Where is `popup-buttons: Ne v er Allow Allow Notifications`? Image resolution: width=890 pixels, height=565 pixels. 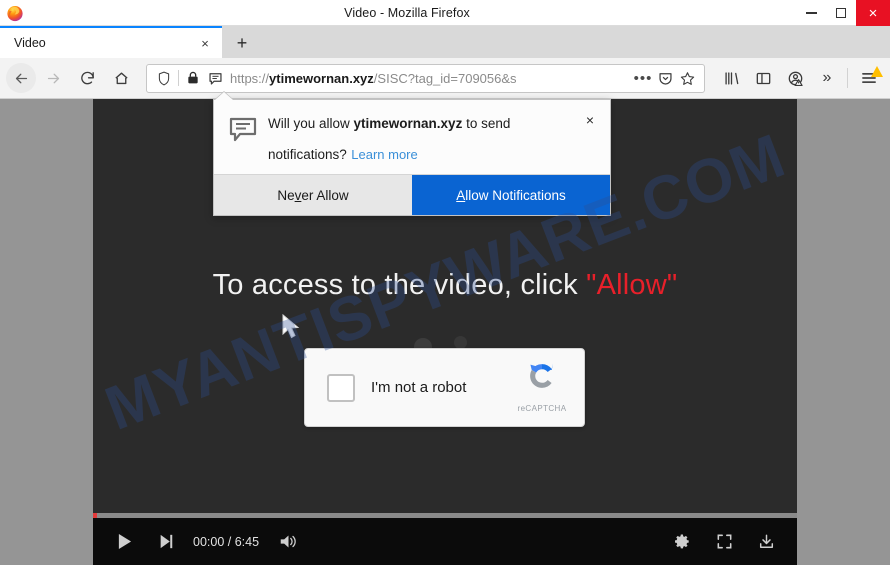 popup-buttons: Ne v er Allow Allow Notifications is located at coordinates (412, 194).